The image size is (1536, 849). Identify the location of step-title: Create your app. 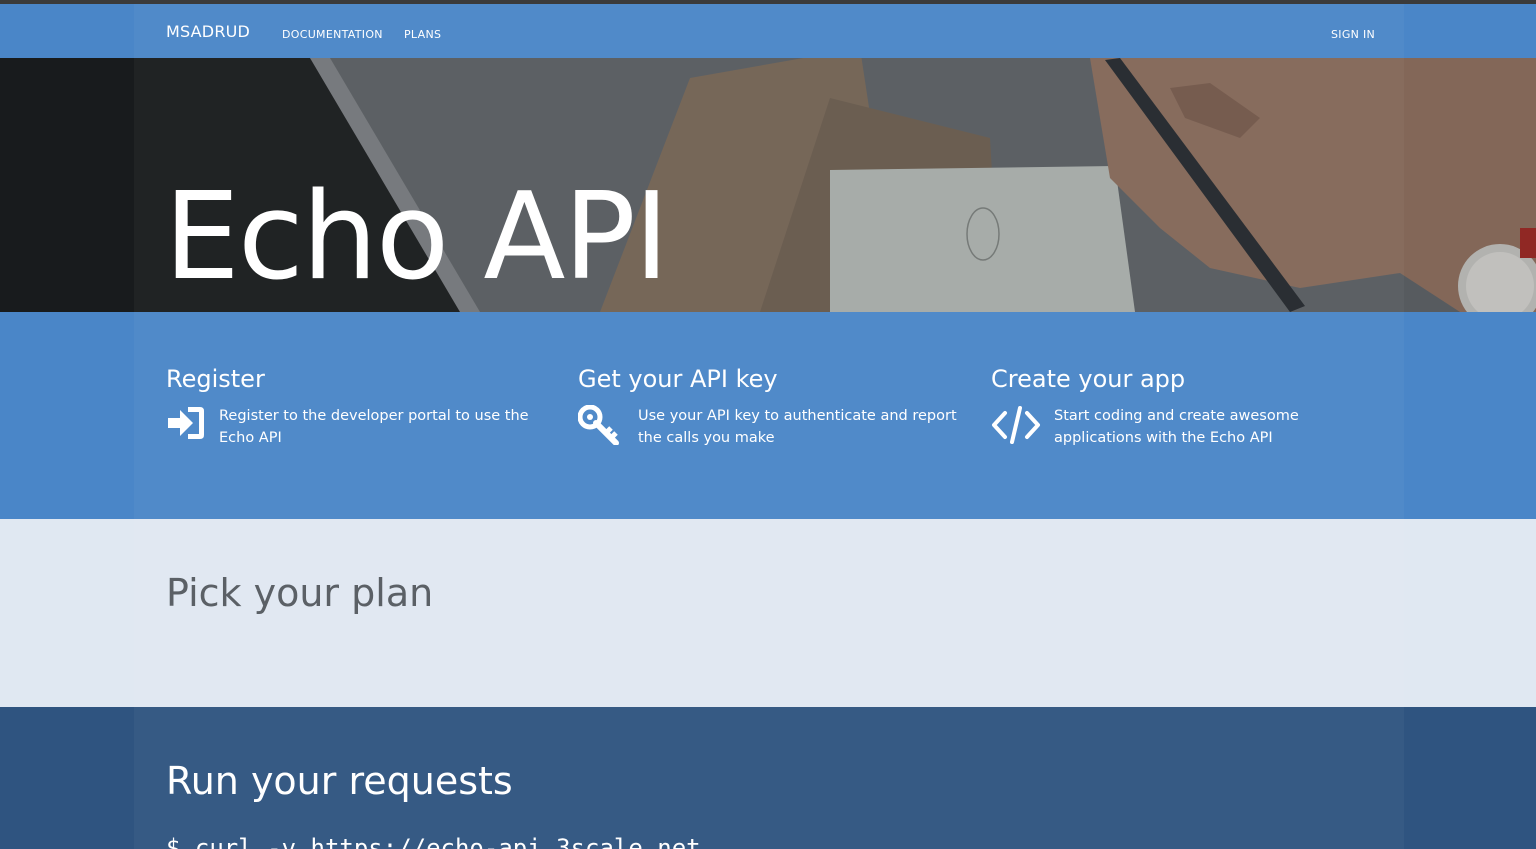
(1088, 379).